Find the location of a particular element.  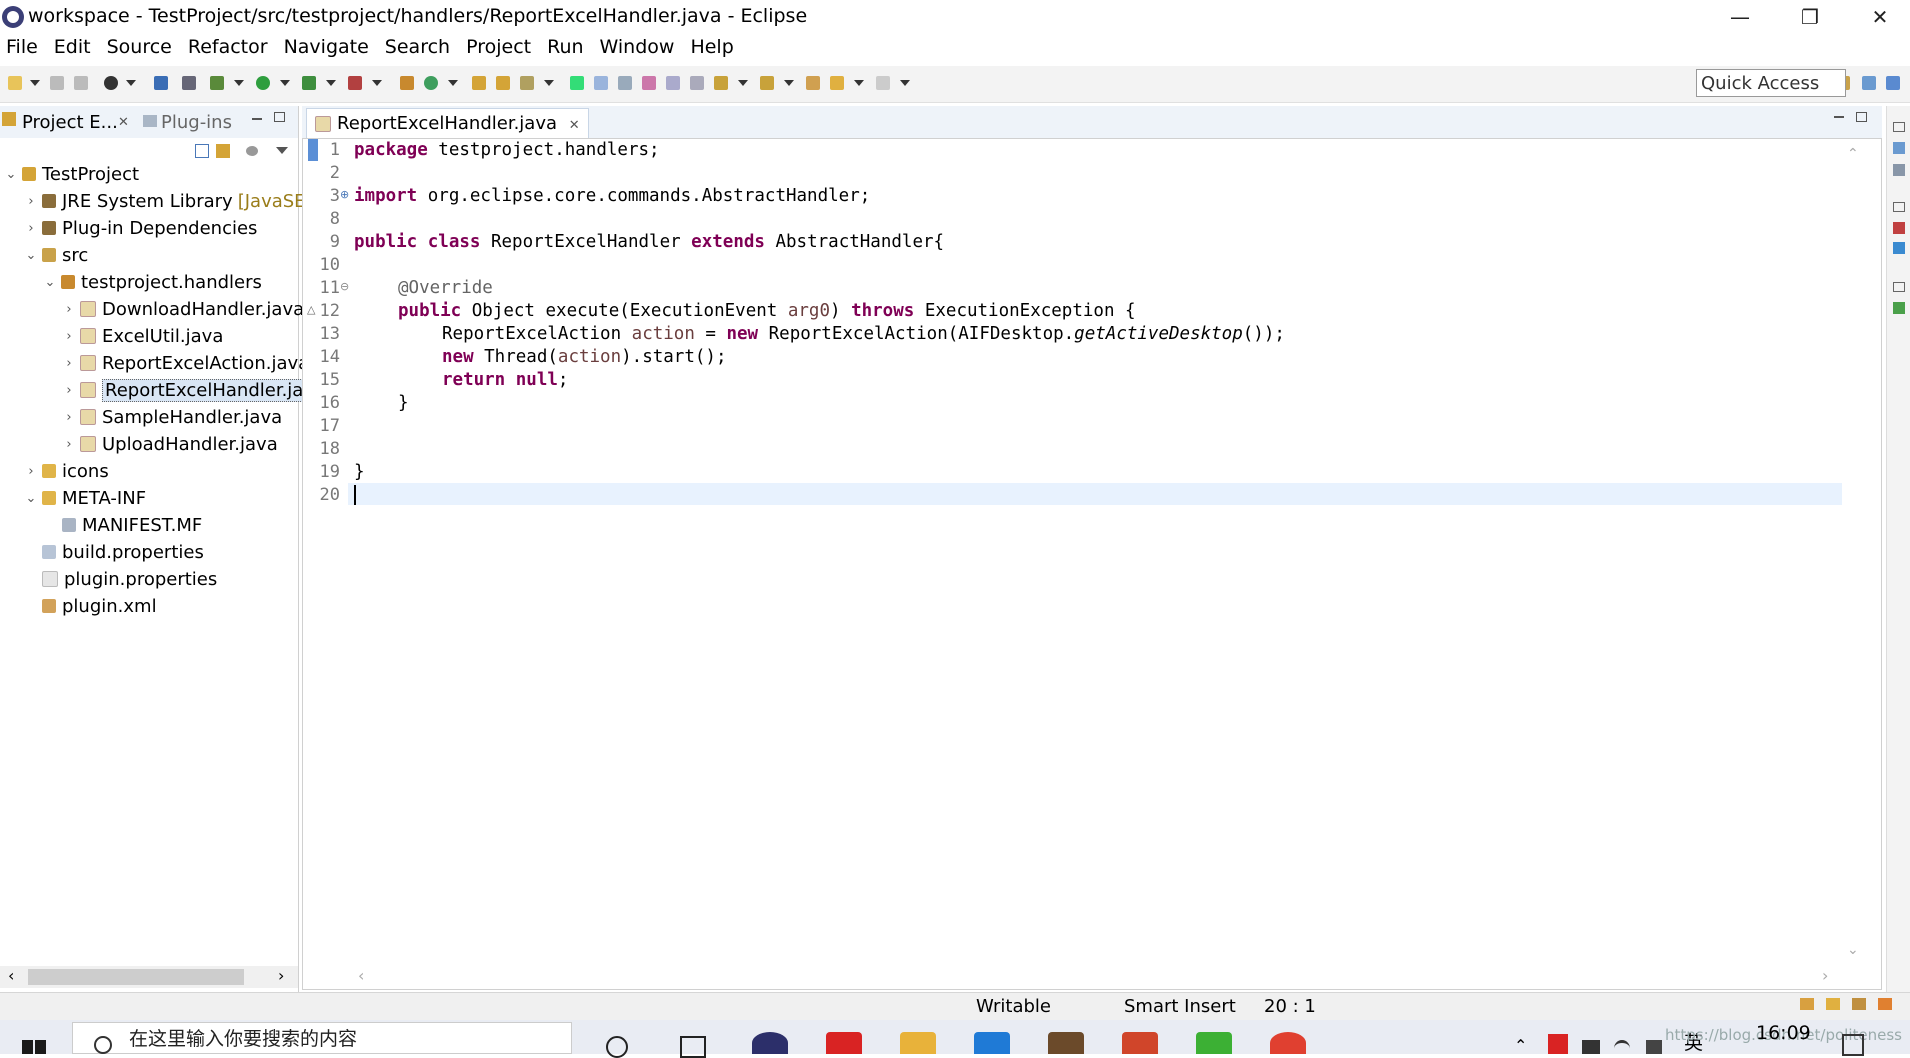

tab-close-icon: ✕ is located at coordinates (123, 122).